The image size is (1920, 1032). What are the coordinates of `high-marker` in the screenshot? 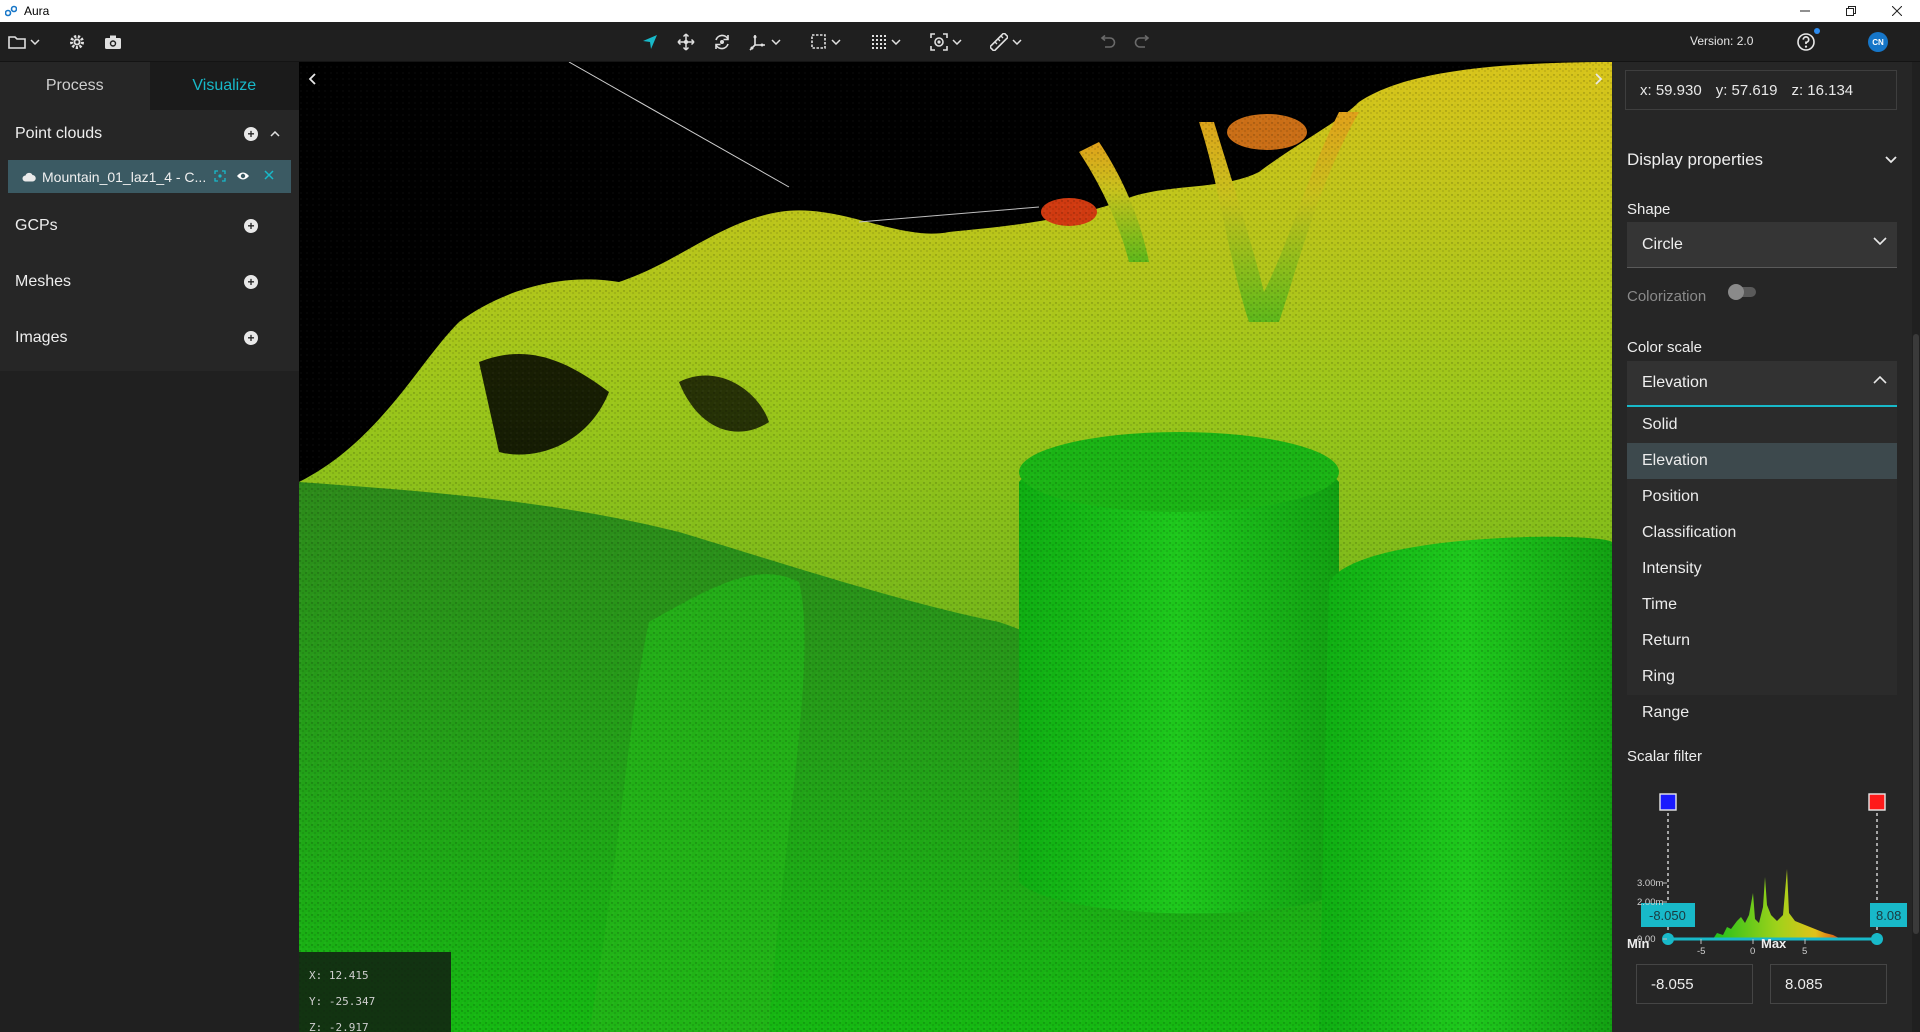 It's located at (1877, 802).